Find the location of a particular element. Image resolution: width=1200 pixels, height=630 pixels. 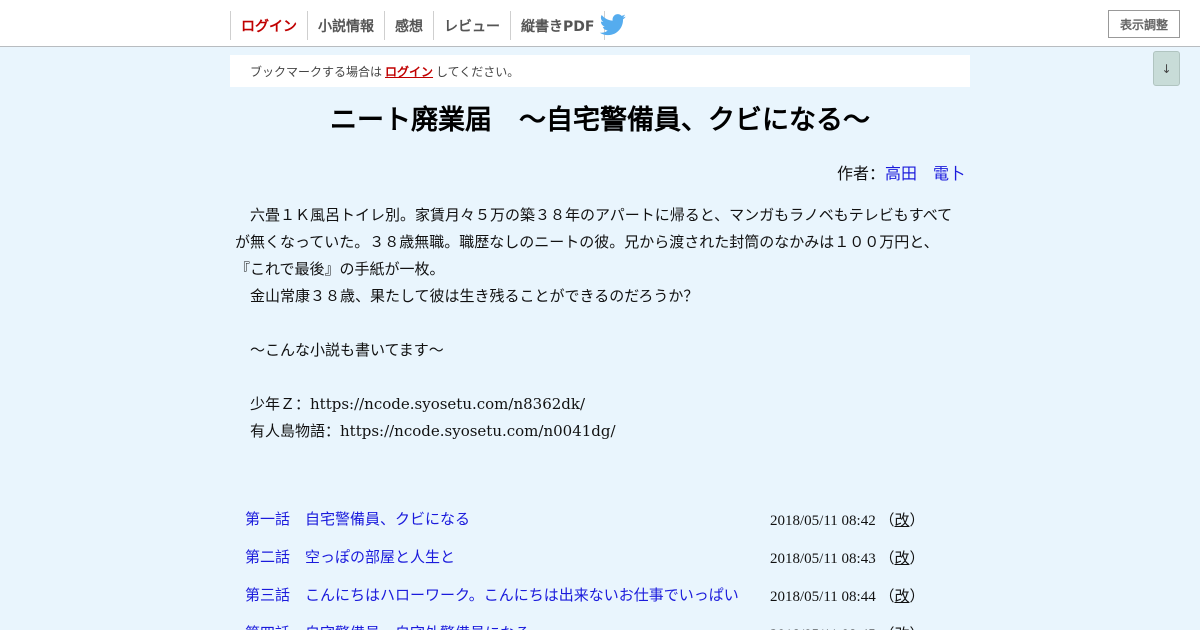

nav-vertical-pdf: 縦書きPDF is located at coordinates (558, 25).